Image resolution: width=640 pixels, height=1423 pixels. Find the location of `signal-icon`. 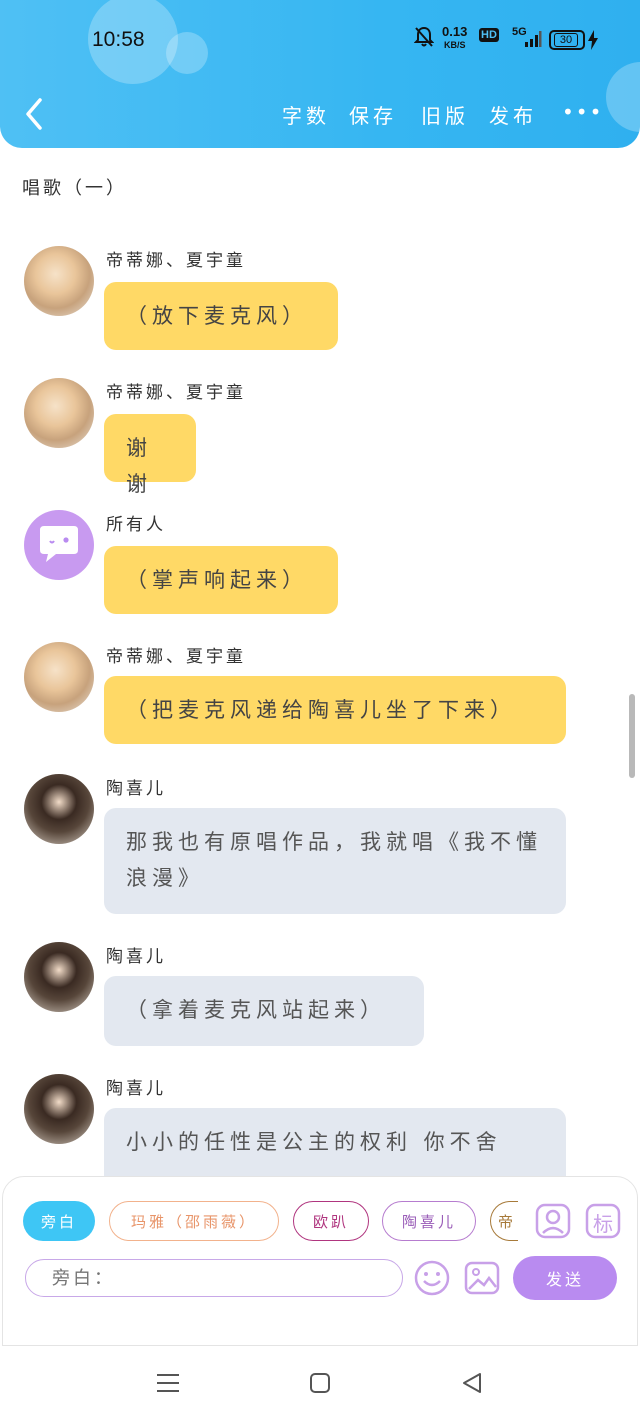

signal-icon is located at coordinates (533, 39).